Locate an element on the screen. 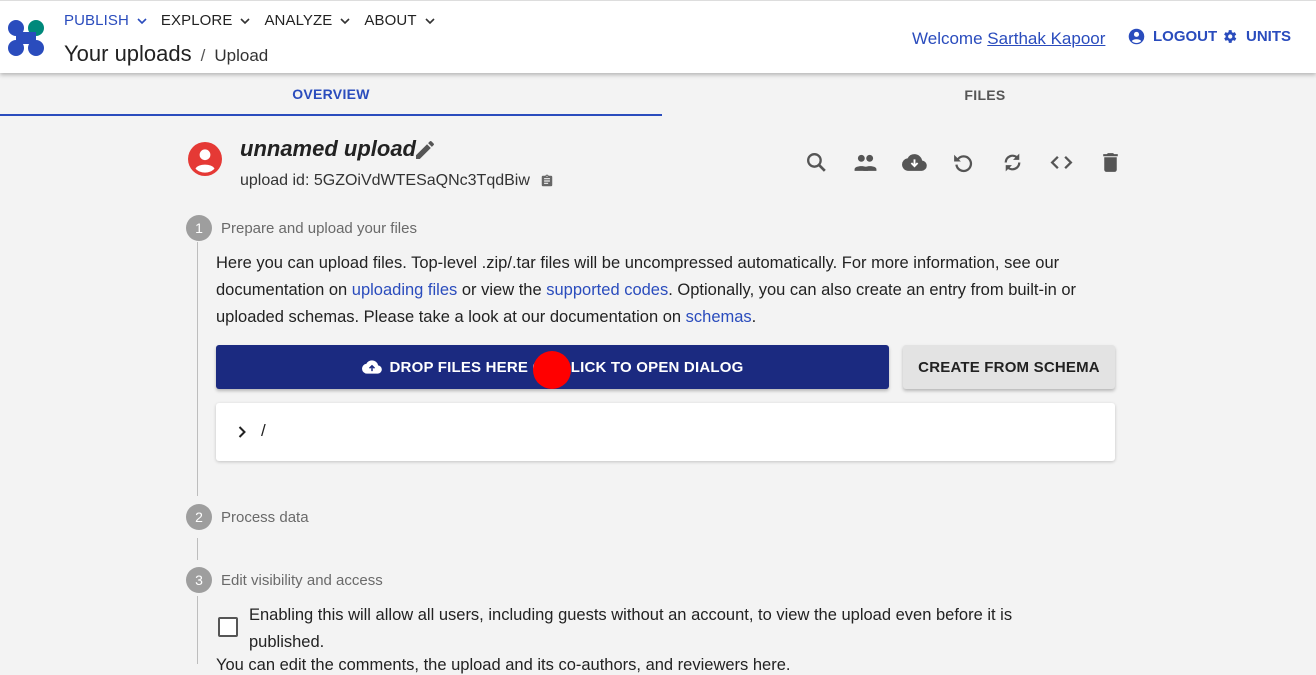  units-button: UNITS is located at coordinates (1256, 36).